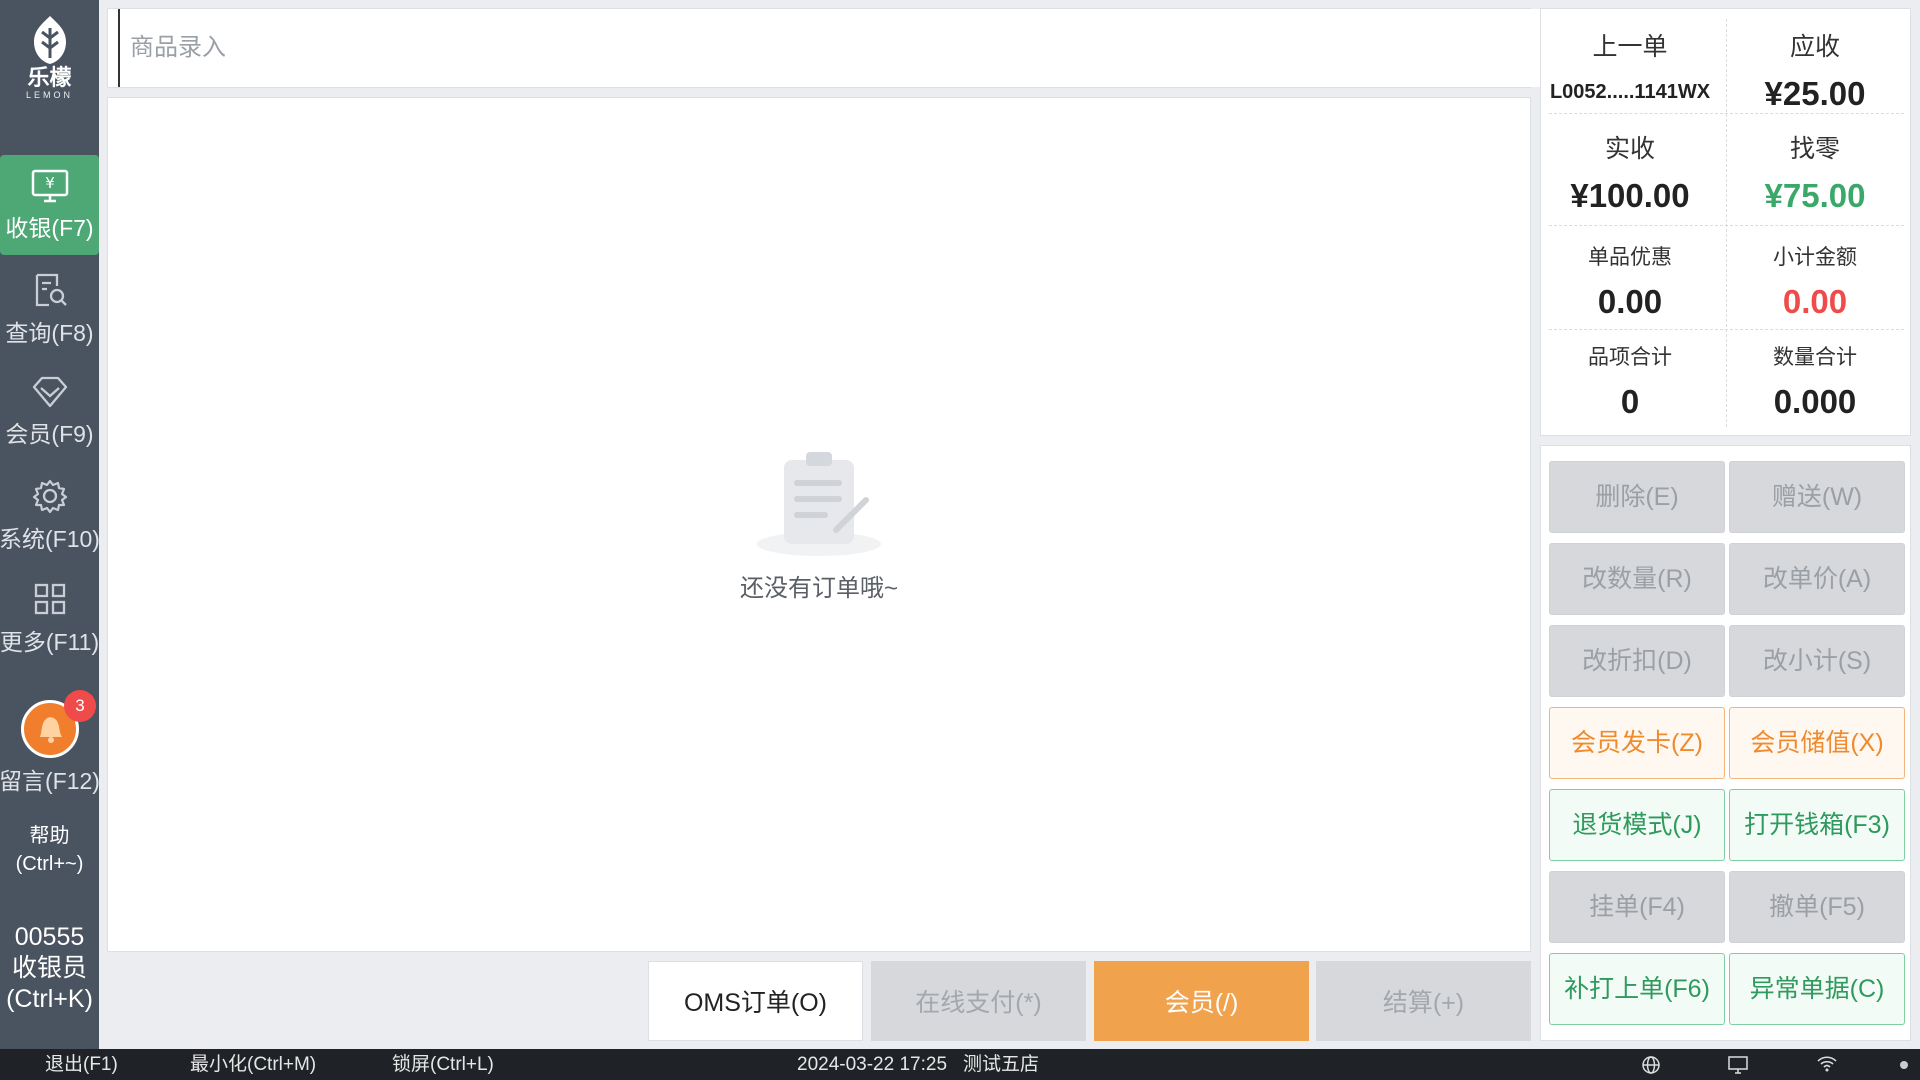 The width and height of the screenshot is (1920, 1080). Describe the element at coordinates (1815, 401) in the screenshot. I see `qty-total-value: 0.000` at that location.